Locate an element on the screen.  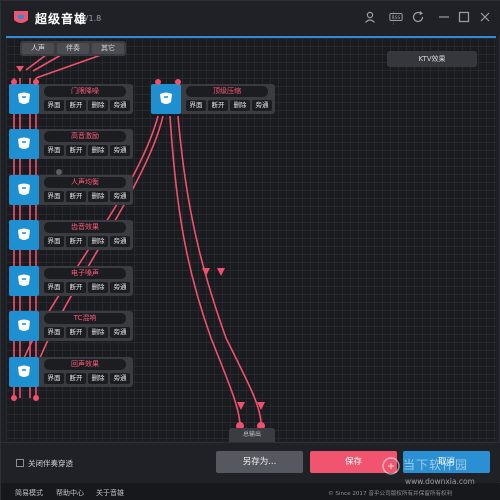
copyright-text: © Since 2017 音乎公司版权所有并保留所有权利 is located at coordinates (390, 494).